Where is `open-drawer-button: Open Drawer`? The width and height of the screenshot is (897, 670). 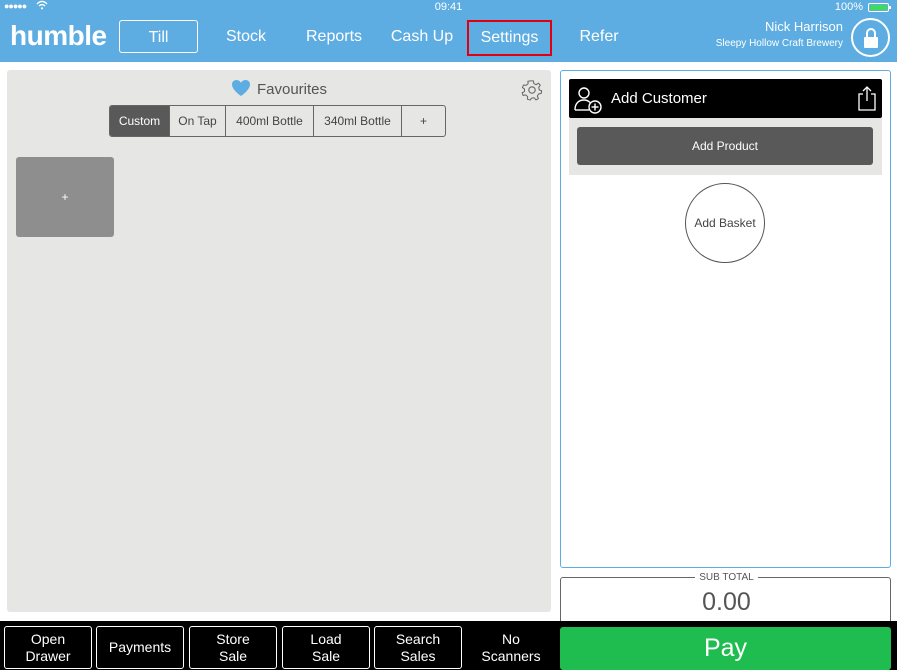
open-drawer-button: Open Drawer is located at coordinates (48, 647).